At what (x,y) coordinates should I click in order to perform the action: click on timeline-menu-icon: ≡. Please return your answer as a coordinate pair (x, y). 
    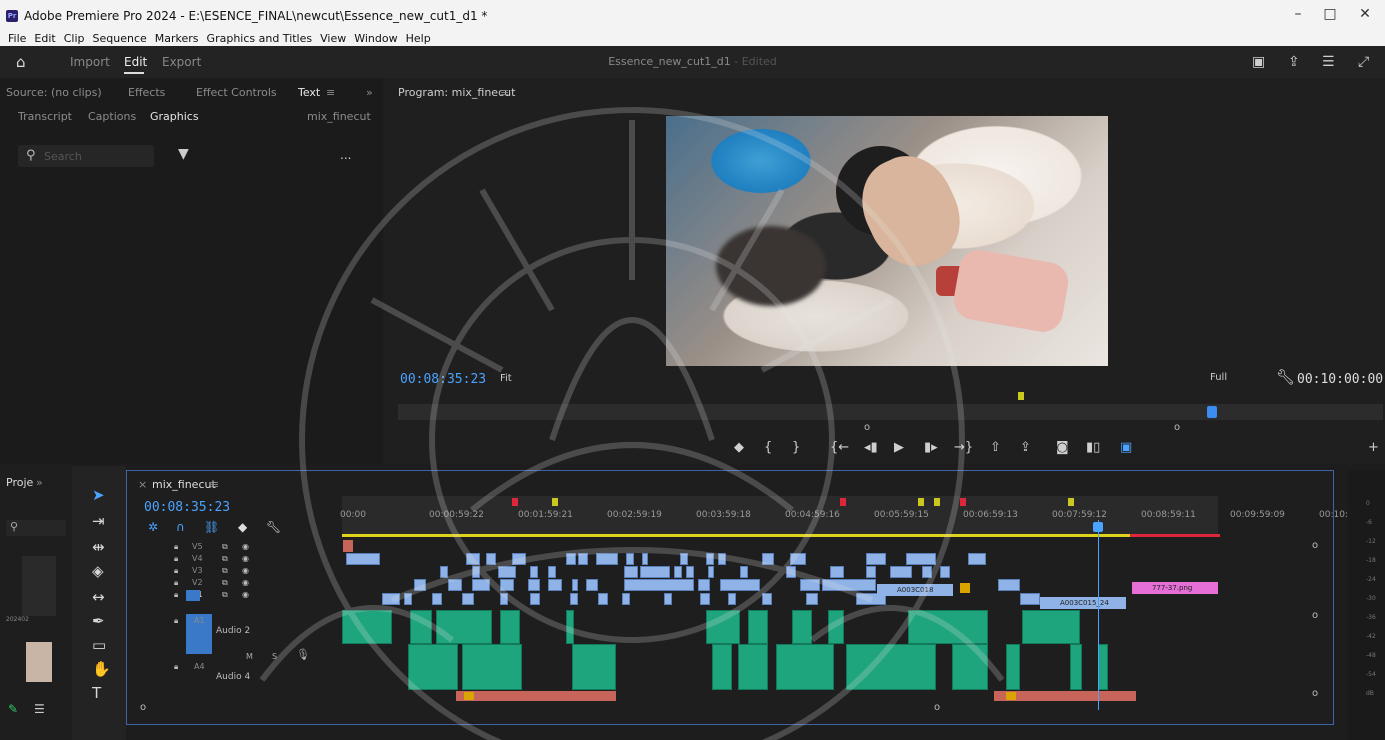
    Looking at the image, I should click on (214, 484).